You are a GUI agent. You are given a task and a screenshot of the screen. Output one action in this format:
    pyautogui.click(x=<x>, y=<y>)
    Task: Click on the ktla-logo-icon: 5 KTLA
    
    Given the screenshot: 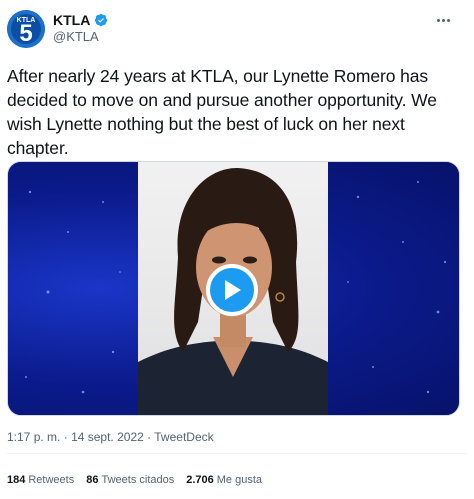 What is the action you would take?
    pyautogui.click(x=26, y=29)
    